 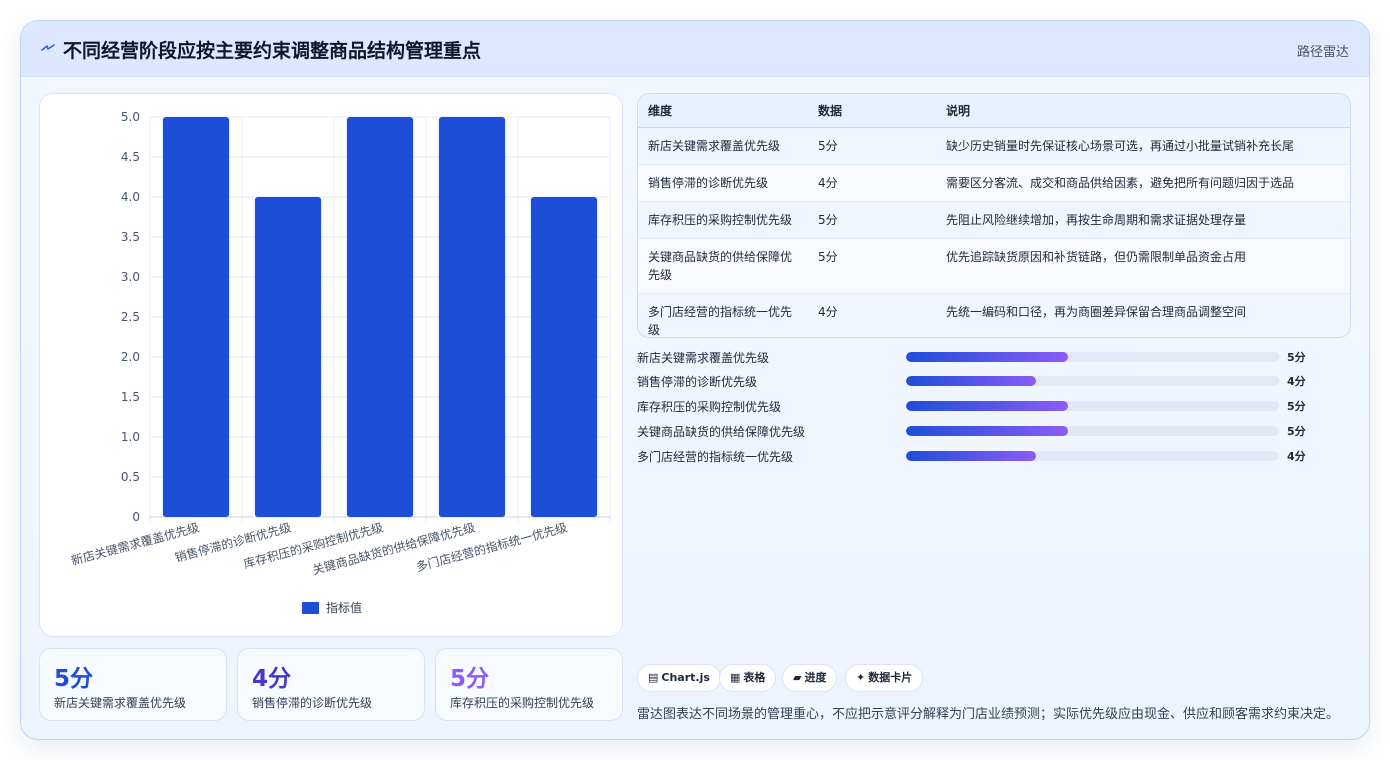 What do you see at coordinates (331, 684) in the screenshot?
I see `stat-card-2: 4分 销售停滞的诊断优先级` at bounding box center [331, 684].